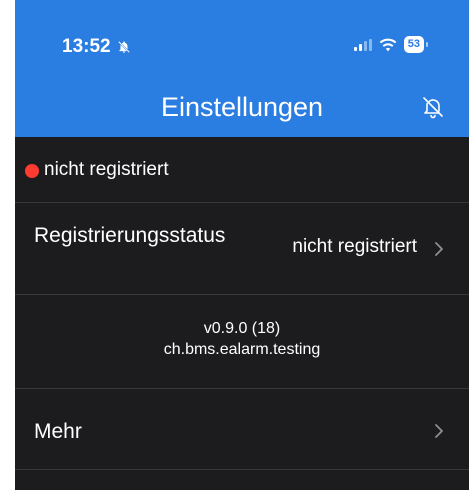 The height and width of the screenshot is (490, 469). I want to click on registration-status-label: Registrierungsstatus, so click(130, 235).